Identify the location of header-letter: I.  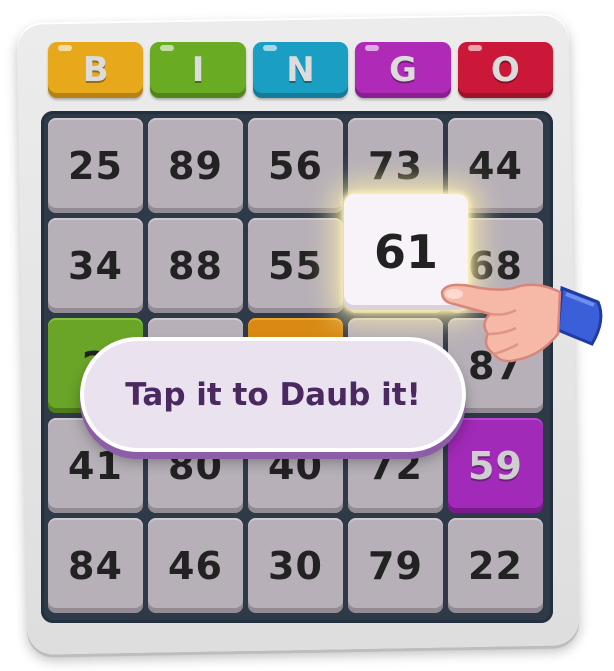
(198, 70).